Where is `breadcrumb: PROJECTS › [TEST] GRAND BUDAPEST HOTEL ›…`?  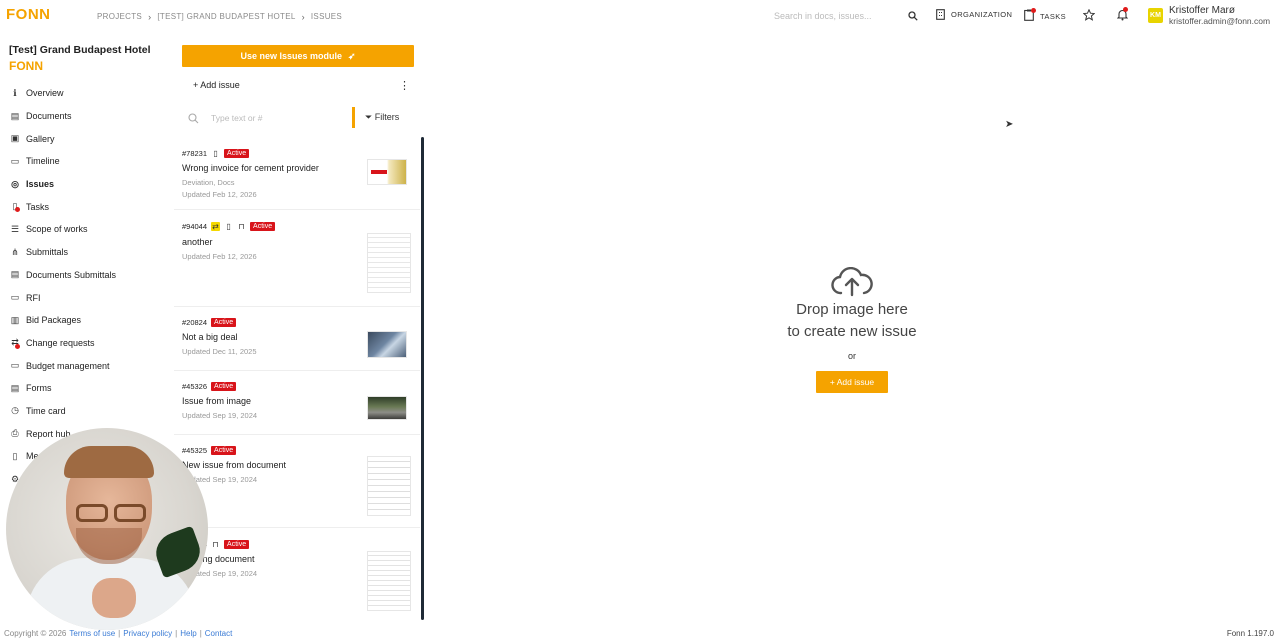
breadcrumb: PROJECTS › [TEST] GRAND BUDAPEST HOTEL ›… is located at coordinates (219, 17).